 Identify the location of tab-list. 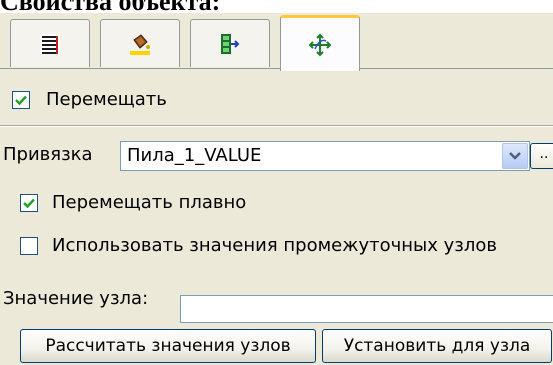
(50, 43).